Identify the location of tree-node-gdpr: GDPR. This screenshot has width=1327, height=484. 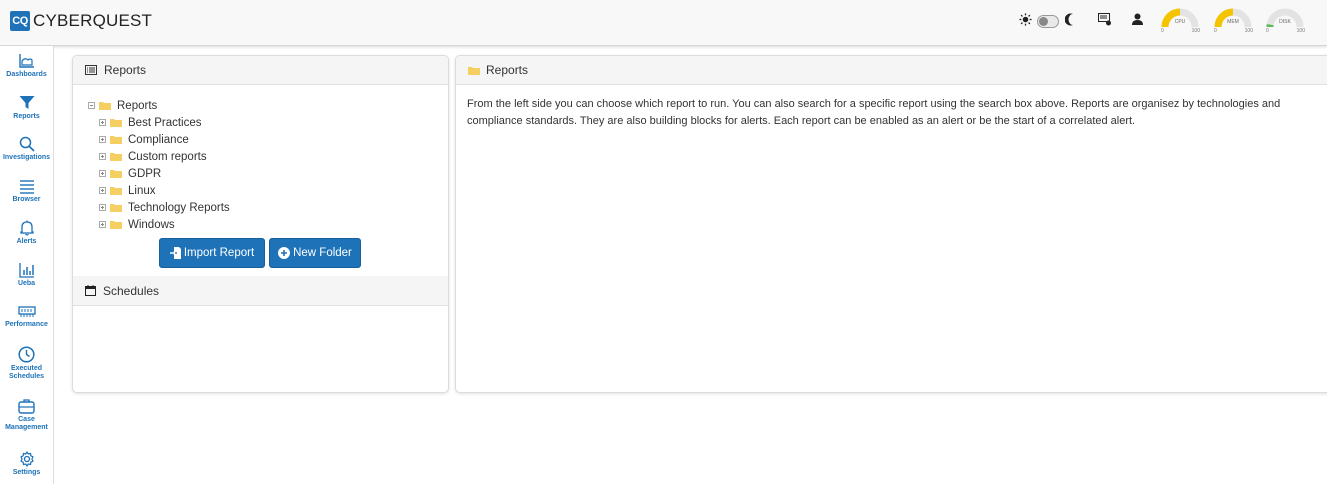
(159, 173).